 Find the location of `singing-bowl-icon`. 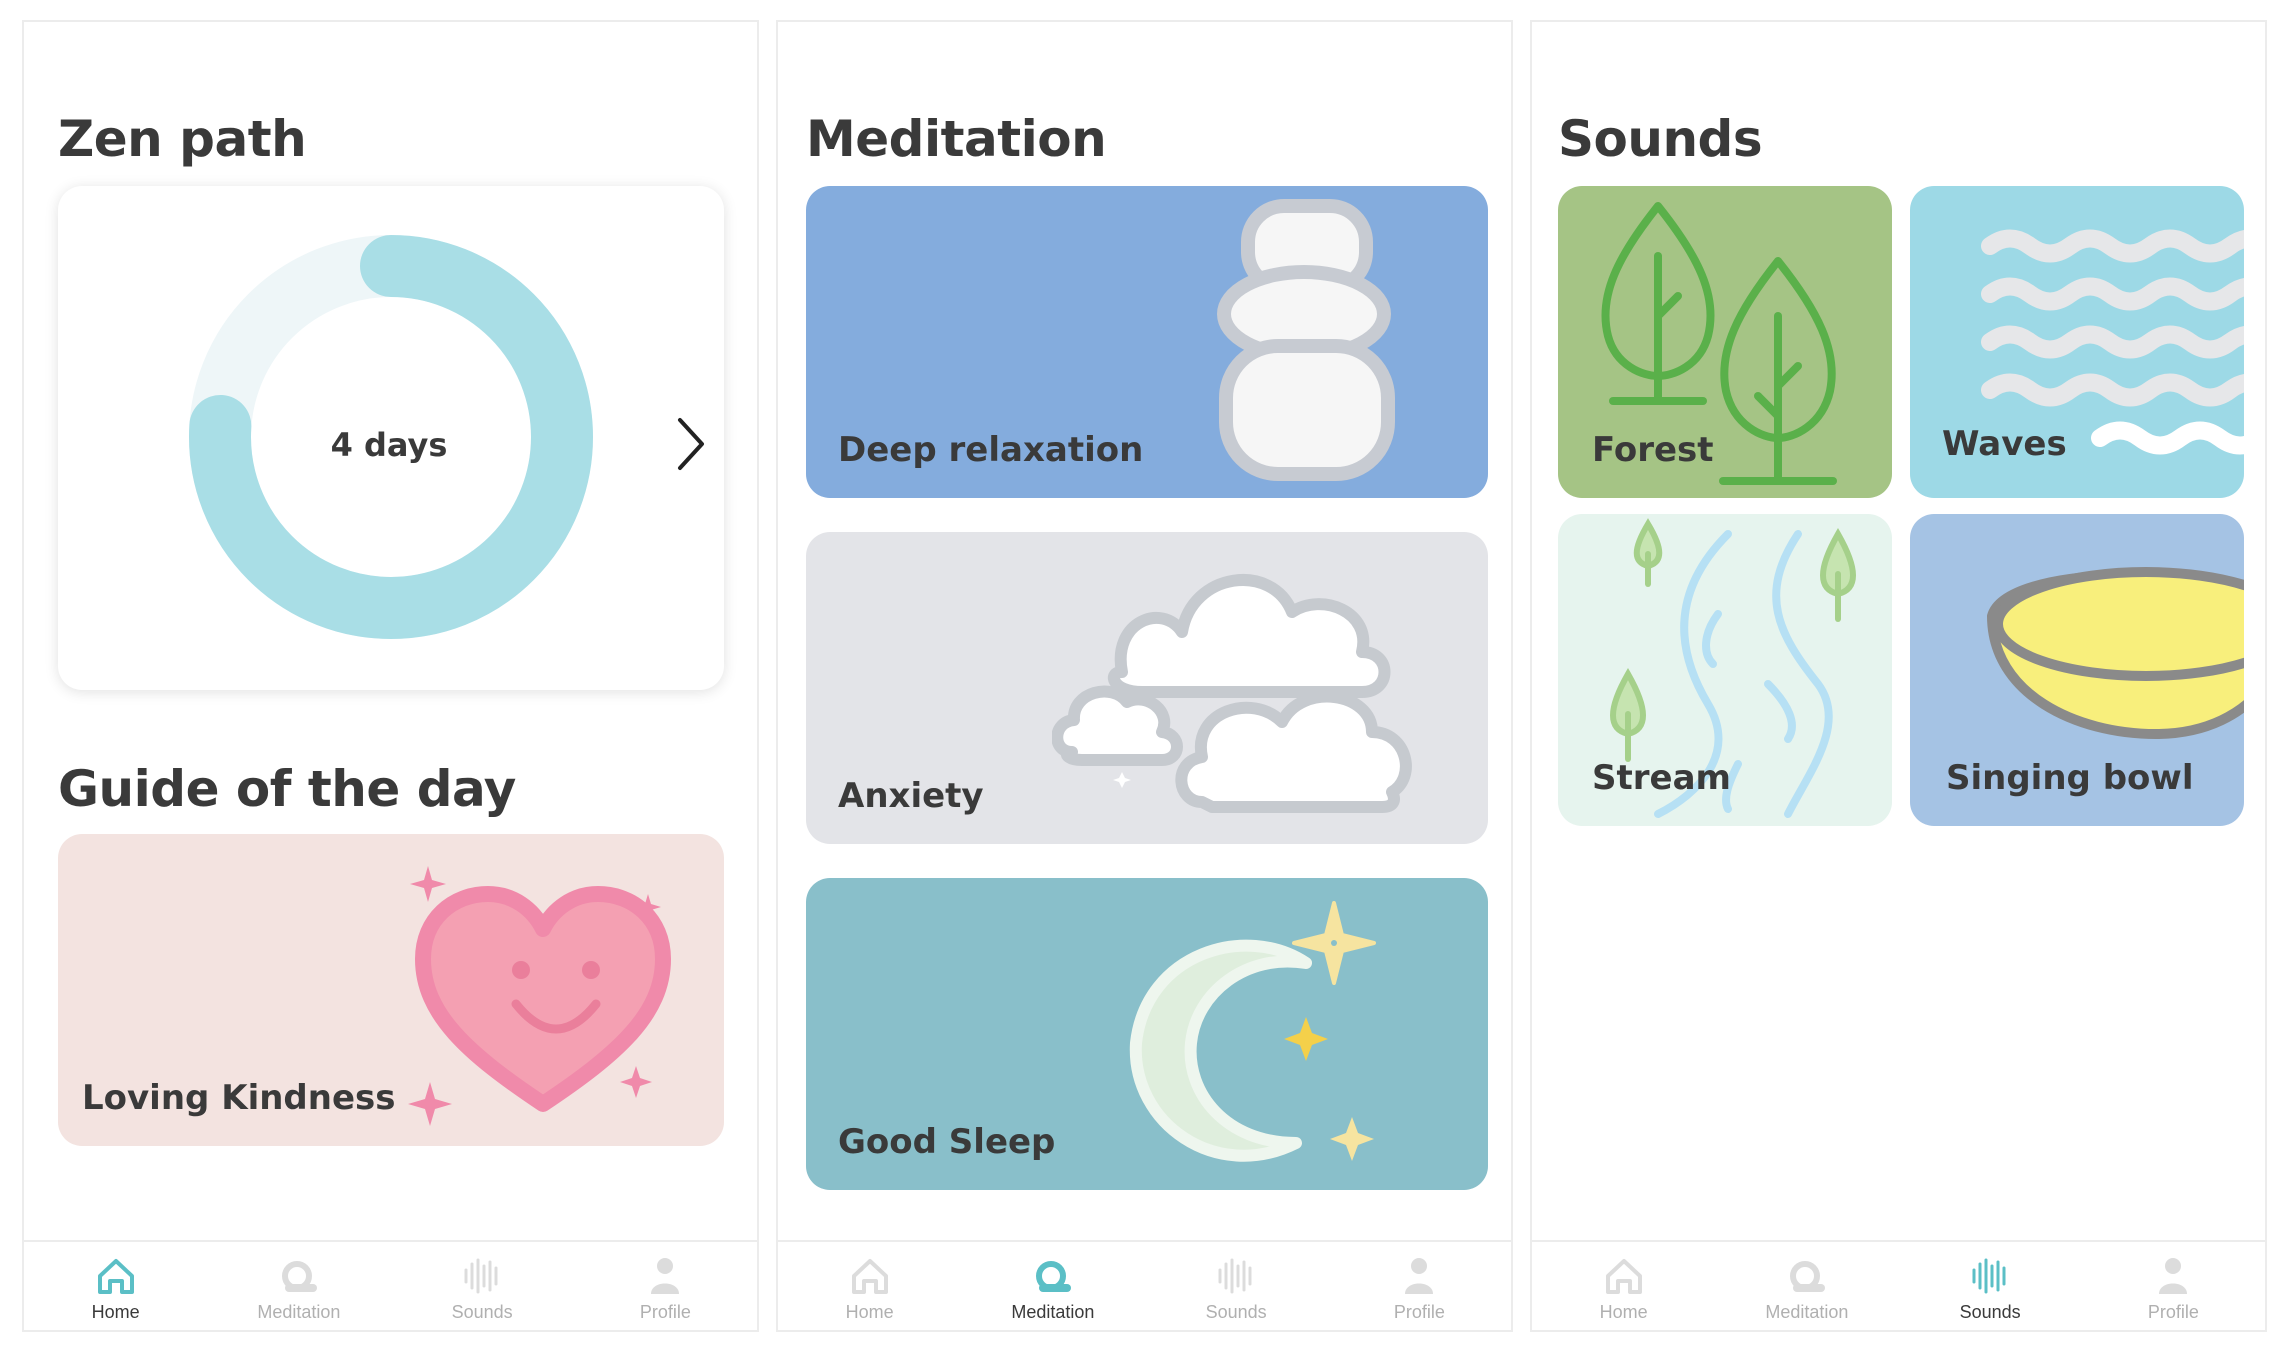

singing-bowl-icon is located at coordinates (2115, 653).